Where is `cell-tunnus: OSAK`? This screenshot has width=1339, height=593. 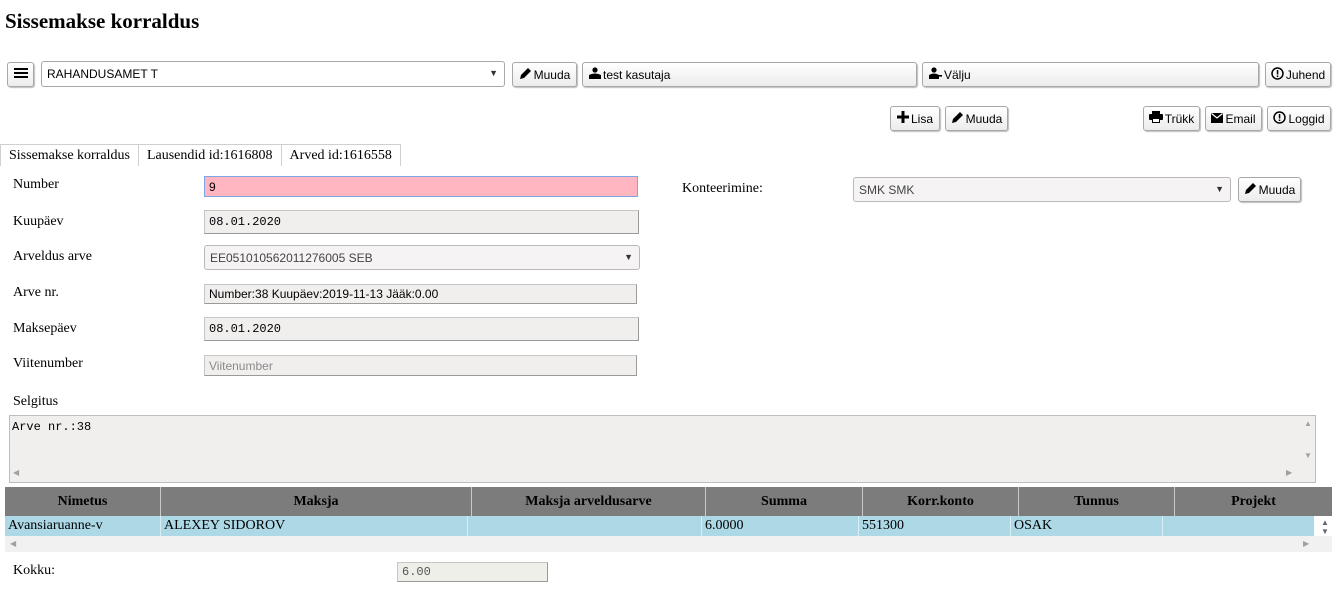
cell-tunnus: OSAK is located at coordinates (1087, 526).